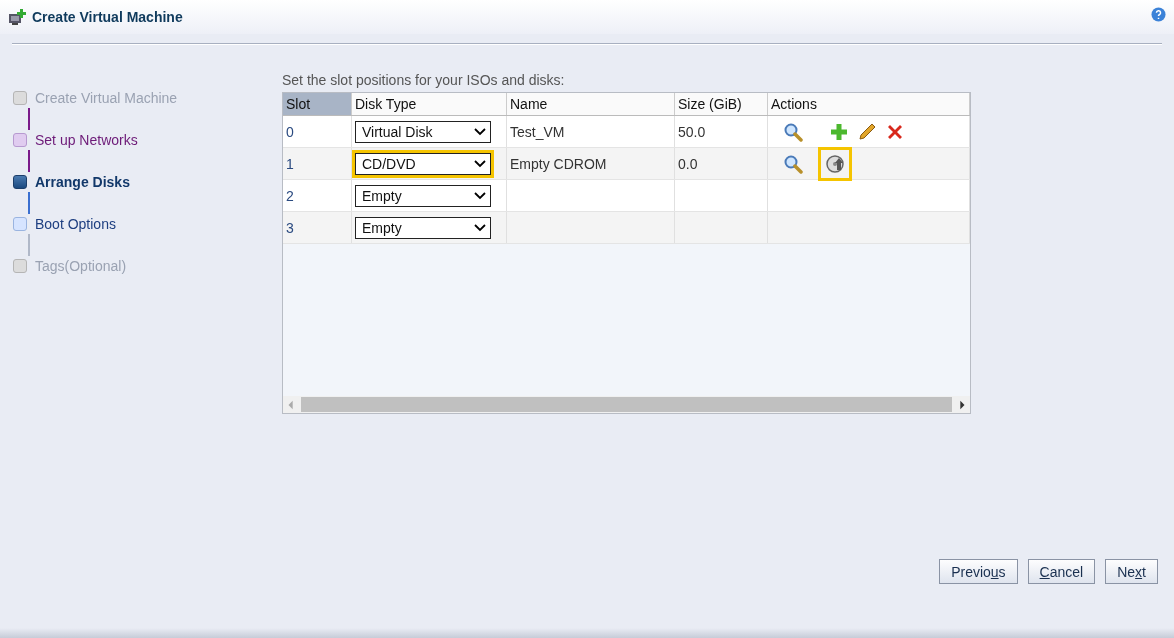  Describe the element at coordinates (82, 182) in the screenshot. I see `step-label: Arrange Disks` at that location.